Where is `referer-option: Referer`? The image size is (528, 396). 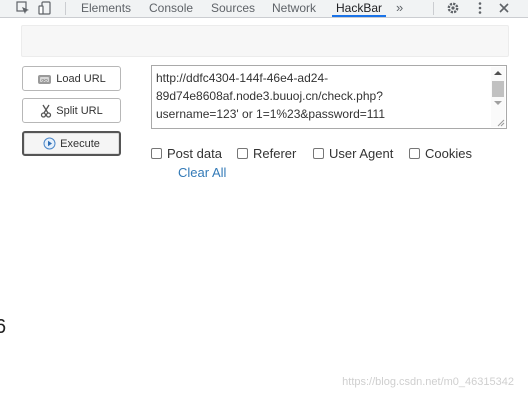 referer-option: Referer is located at coordinates (266, 153).